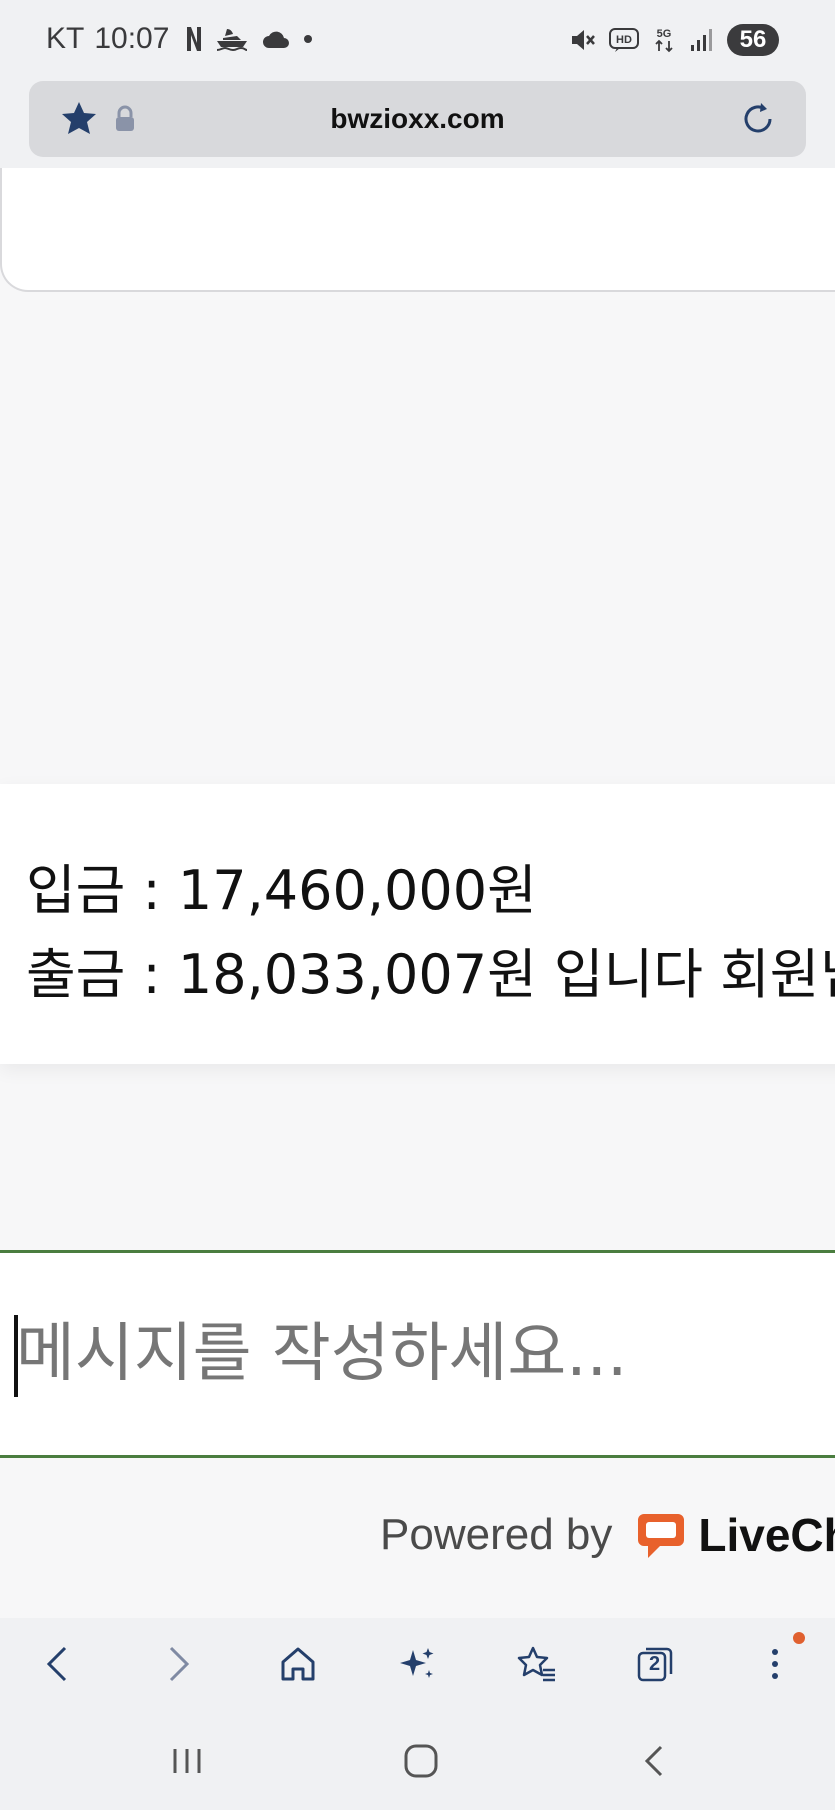 This screenshot has width=835, height=1810. I want to click on message-input, so click(416, 1354).